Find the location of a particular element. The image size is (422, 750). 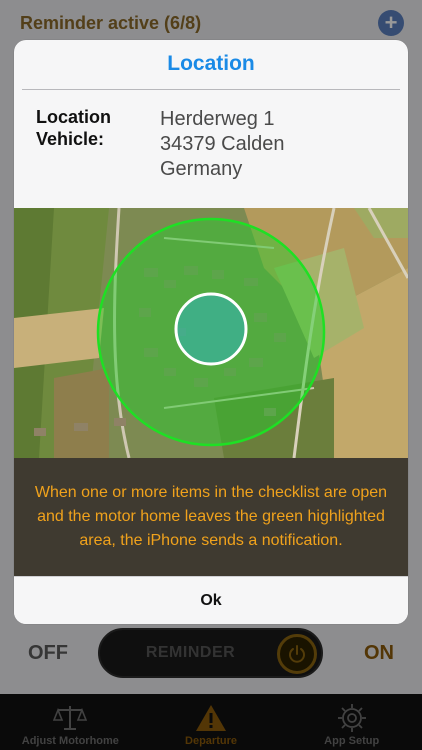

location-address: Herderweg 1 34379 Calden Germany is located at coordinates (280, 144).